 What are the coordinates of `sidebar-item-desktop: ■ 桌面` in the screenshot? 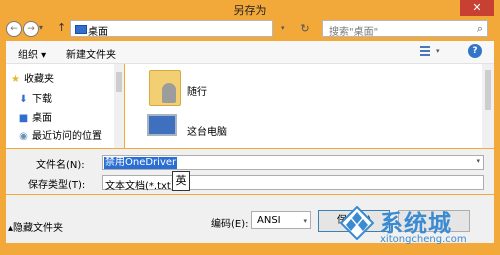 It's located at (35, 116).